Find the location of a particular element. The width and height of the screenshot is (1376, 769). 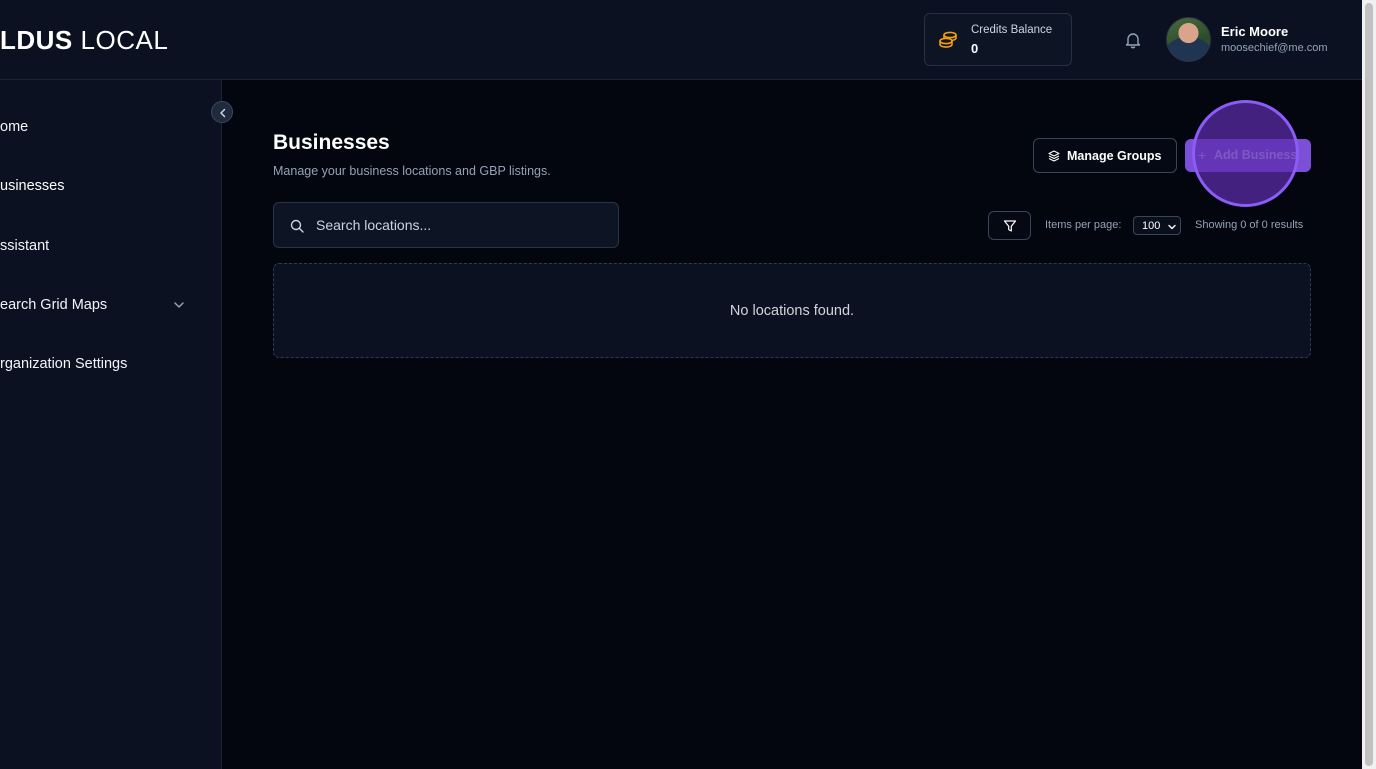

items-per-page-value: 100 is located at coordinates (1151, 226).